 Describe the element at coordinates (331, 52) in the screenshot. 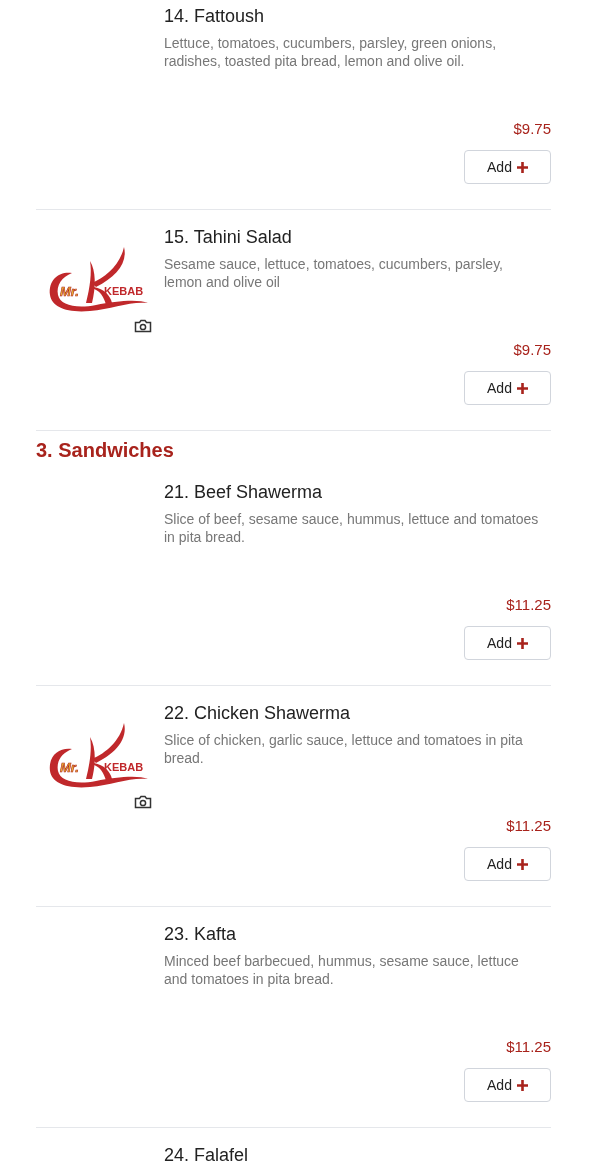

I see `dish-description: Lettuce, tomatoes, cucumbers, parsley, green onions, radishes, toasted pita bread, lemon and olive oil.` at that location.